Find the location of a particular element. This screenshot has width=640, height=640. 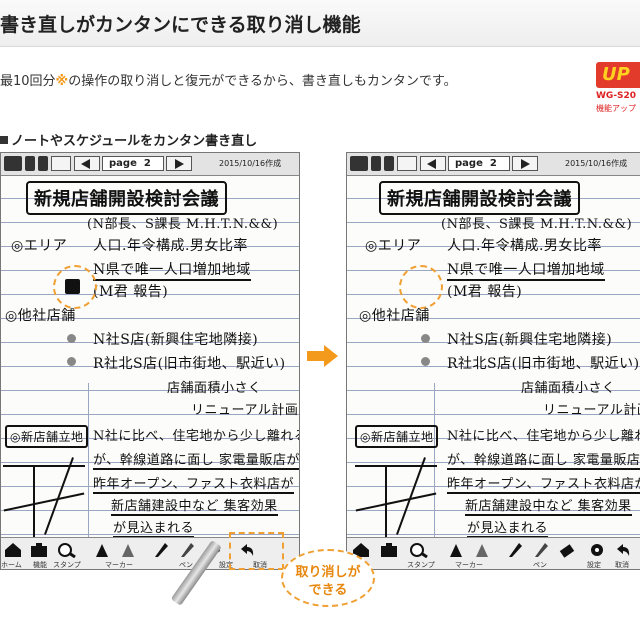

footnote-mark: ※ is located at coordinates (62, 81).